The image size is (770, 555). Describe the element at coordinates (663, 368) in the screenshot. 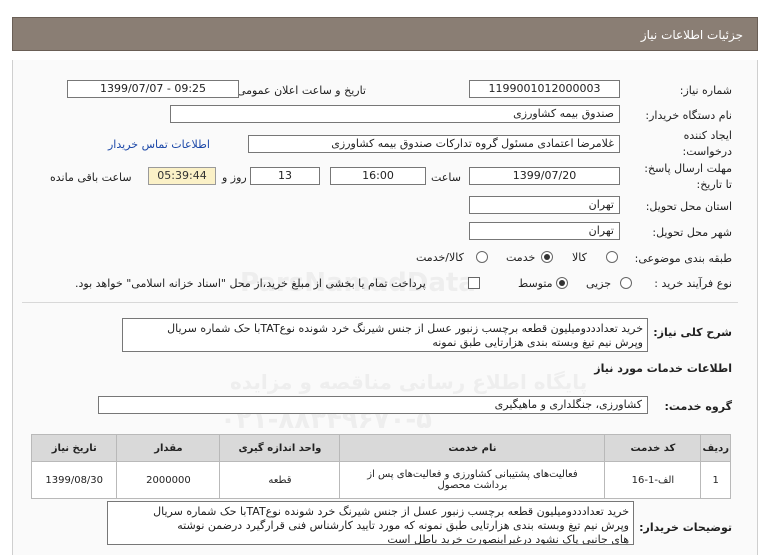

I see `services-section-title: اطلاعات خدمات مورد نیاز` at that location.